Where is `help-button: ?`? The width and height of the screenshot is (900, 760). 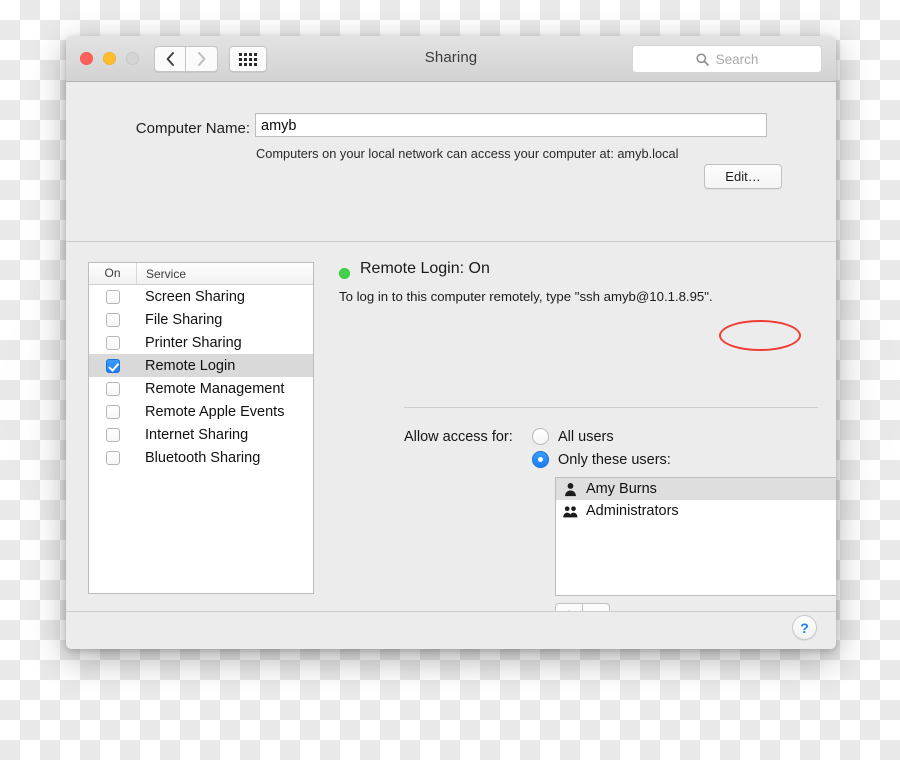 help-button: ? is located at coordinates (804, 627).